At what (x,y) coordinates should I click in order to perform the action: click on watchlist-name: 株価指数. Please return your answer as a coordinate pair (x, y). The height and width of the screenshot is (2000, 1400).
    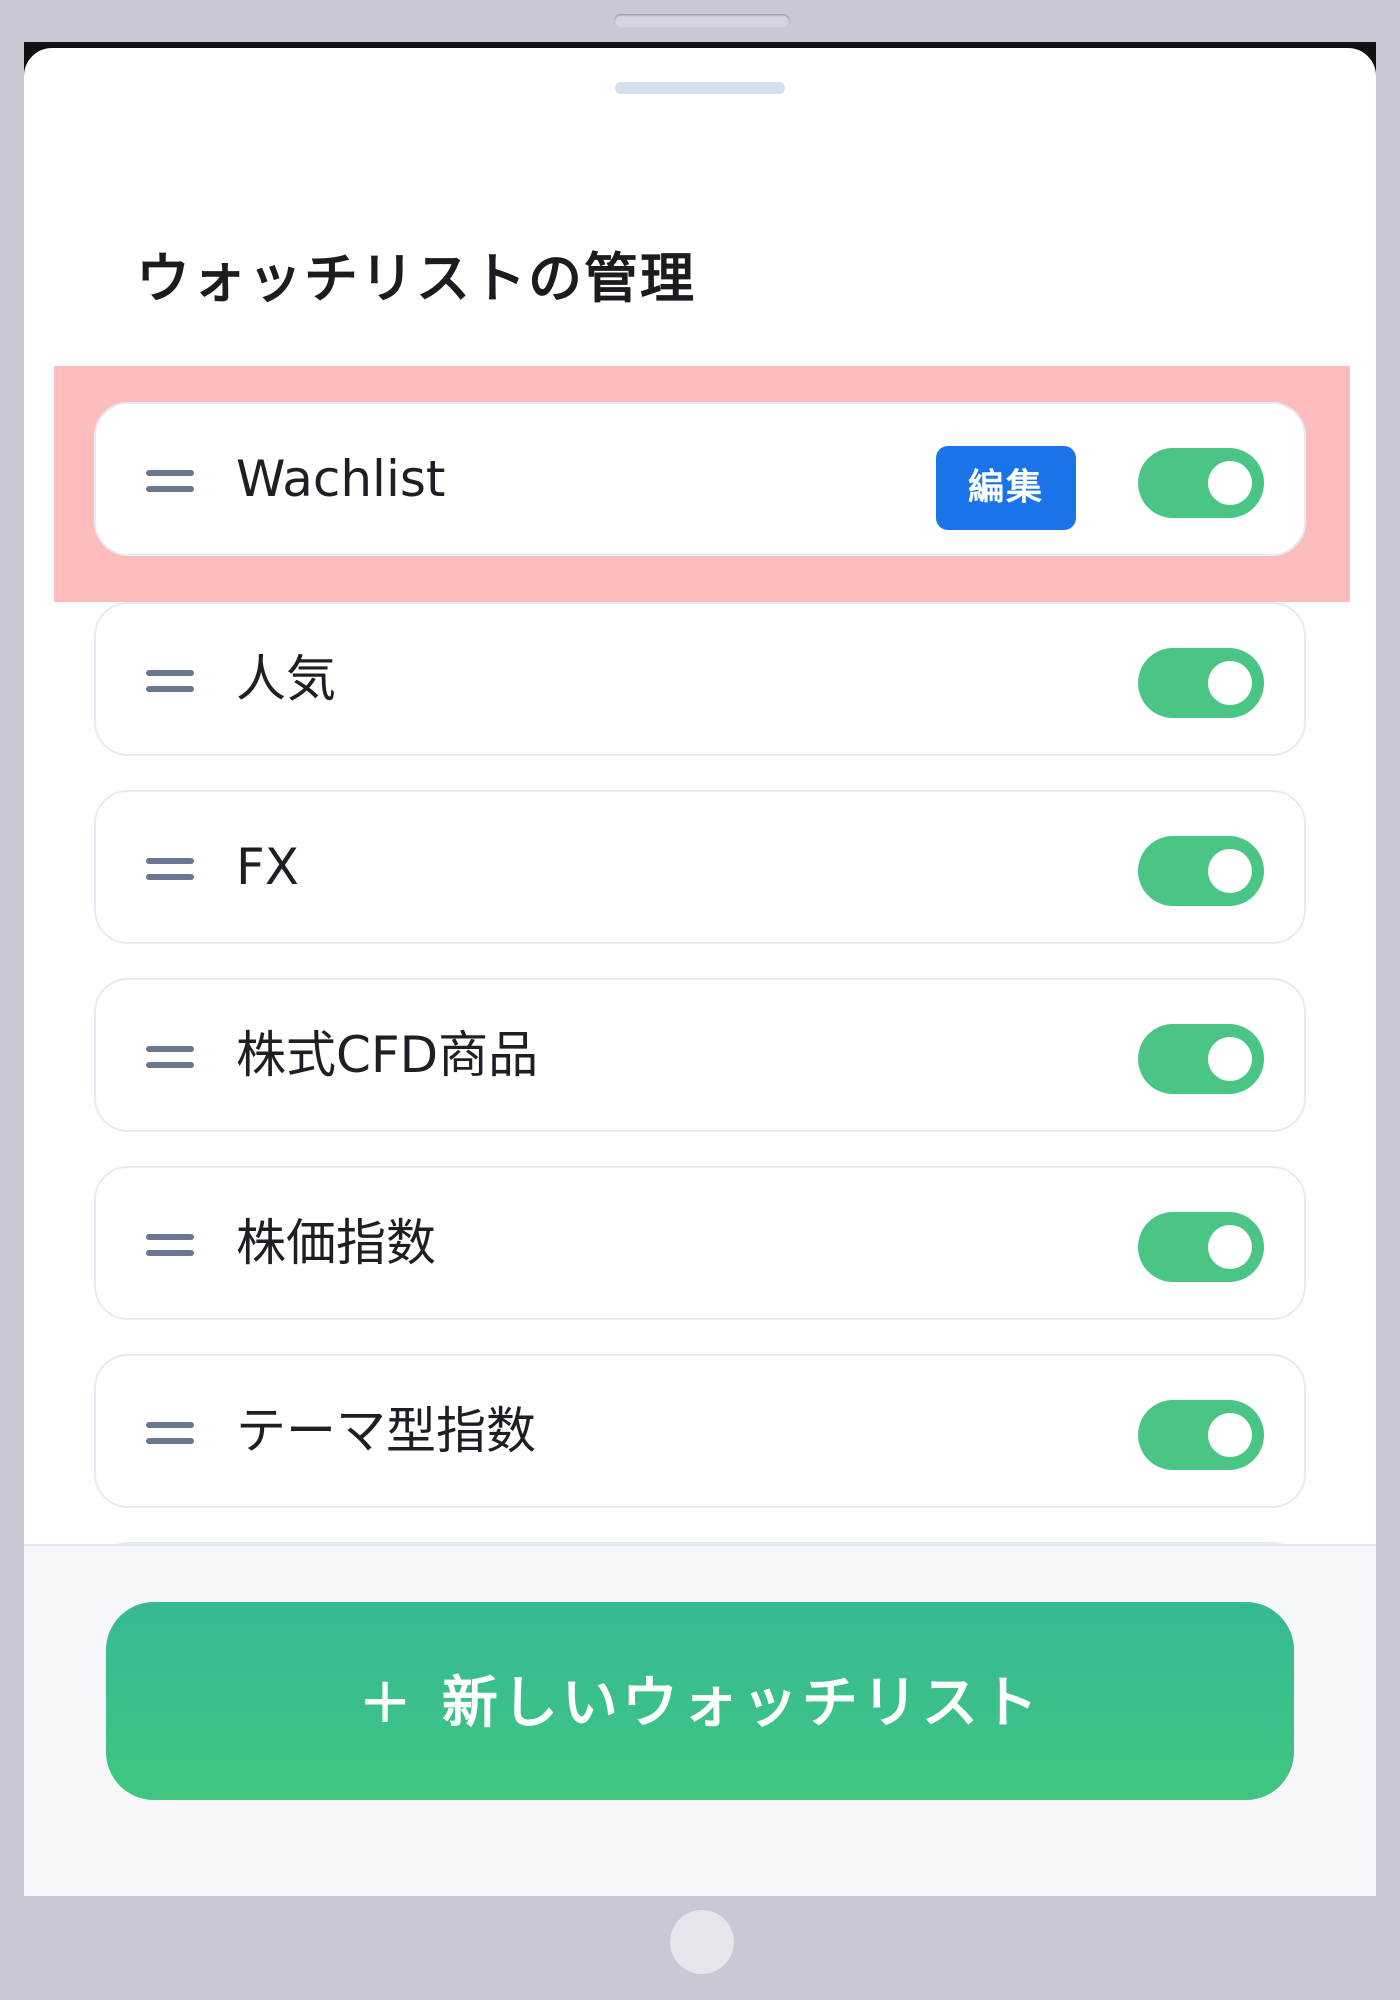
    Looking at the image, I should click on (336, 1243).